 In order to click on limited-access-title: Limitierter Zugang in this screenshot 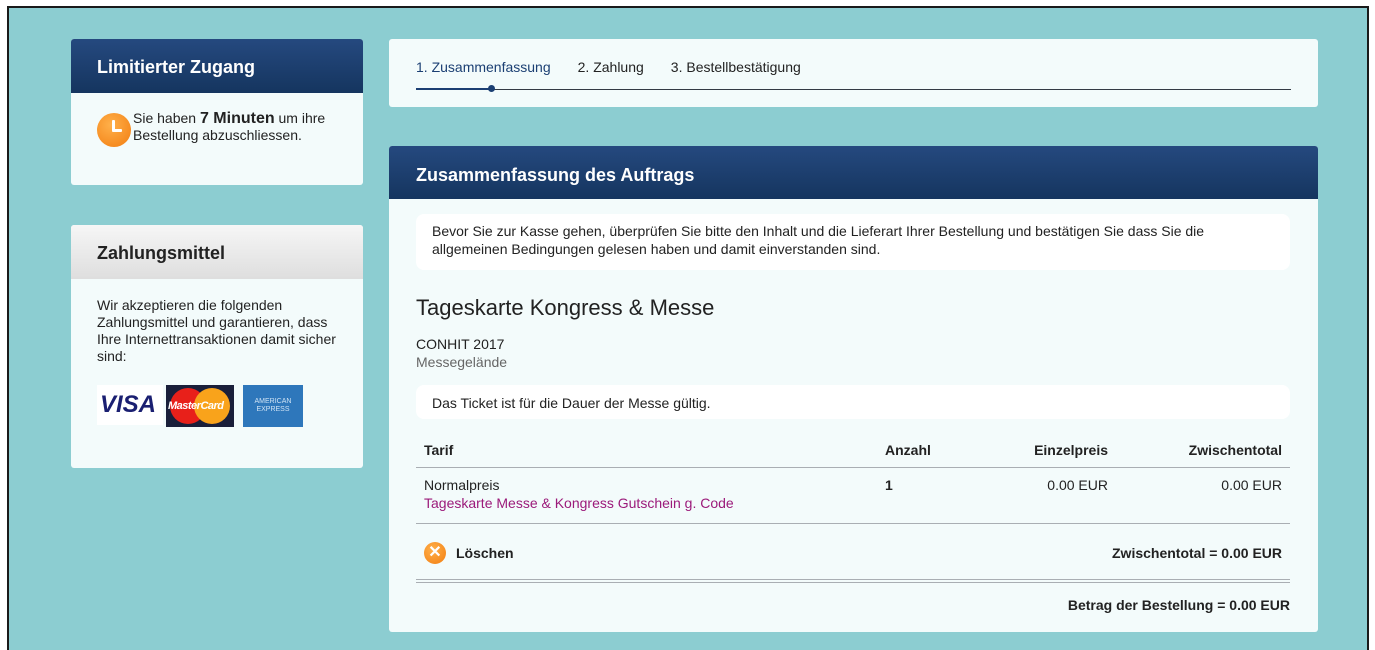, I will do `click(217, 66)`.